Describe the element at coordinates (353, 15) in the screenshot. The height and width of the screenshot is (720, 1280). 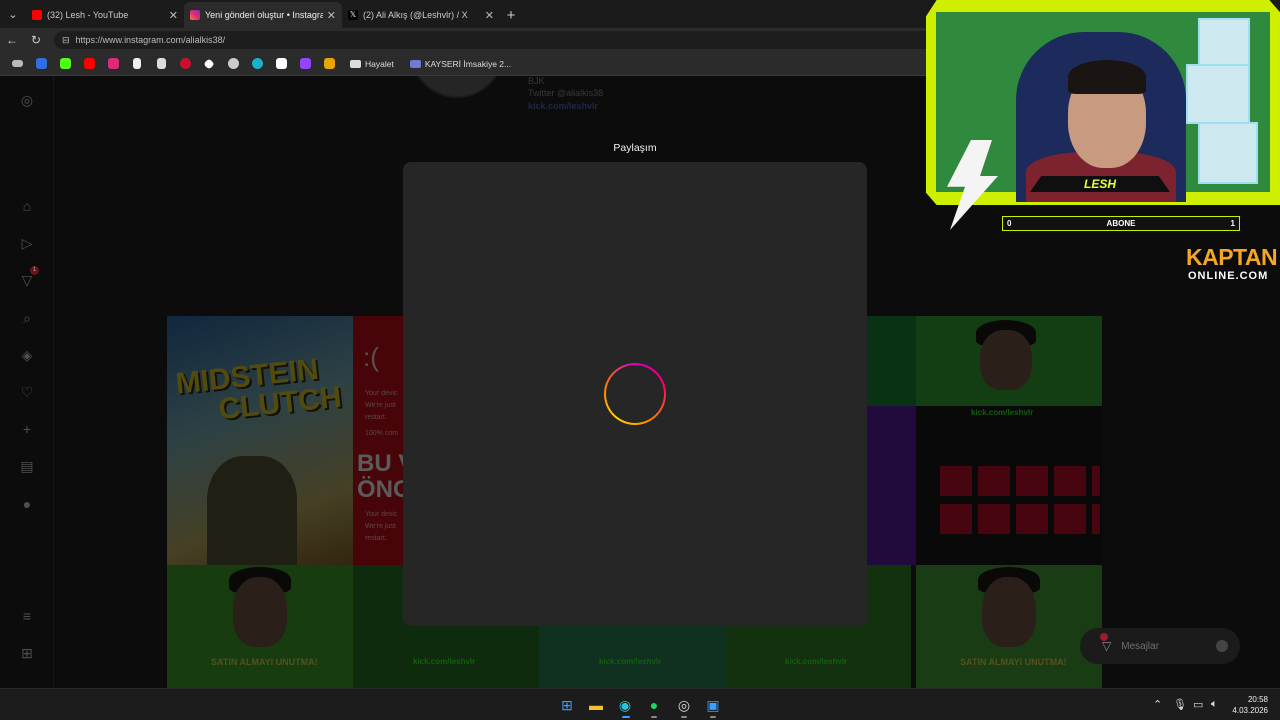
I see `x-logo-icon: 𝕏` at that location.